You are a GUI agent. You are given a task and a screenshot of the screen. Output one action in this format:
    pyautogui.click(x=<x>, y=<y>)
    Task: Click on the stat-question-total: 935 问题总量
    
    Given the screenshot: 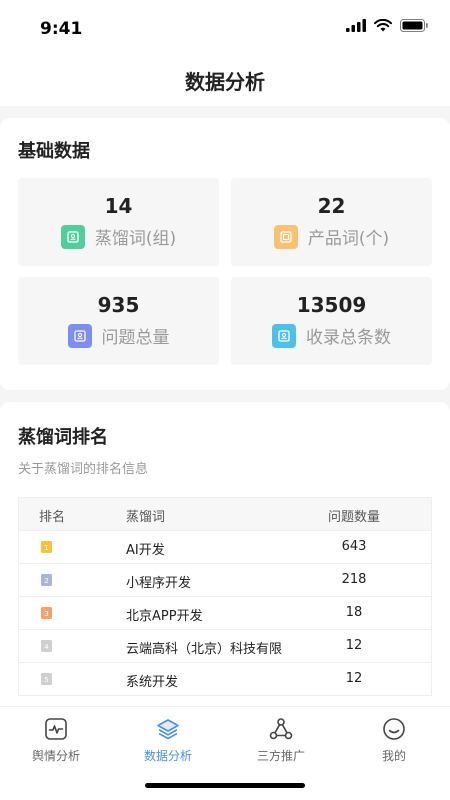 What is the action you would take?
    pyautogui.click(x=118, y=321)
    